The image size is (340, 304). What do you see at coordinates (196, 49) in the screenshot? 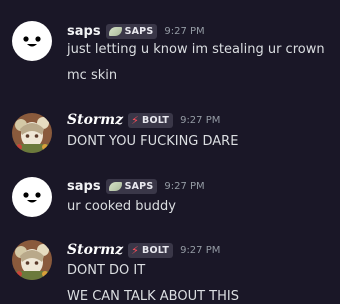
I see `message-text: just letting u know im stealing ur crown` at bounding box center [196, 49].